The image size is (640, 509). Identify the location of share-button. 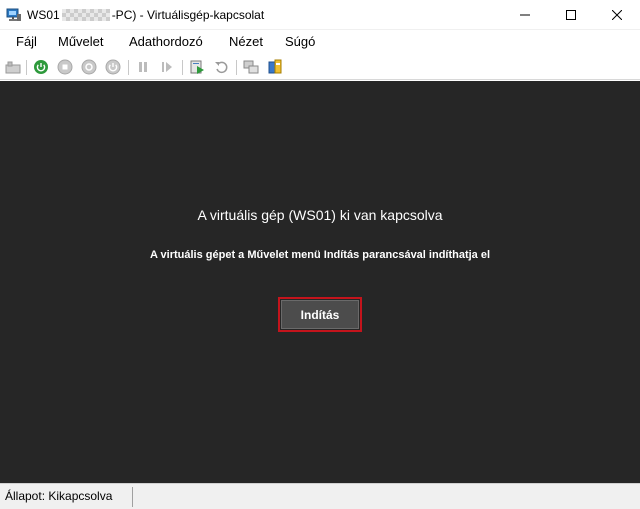
(275, 68).